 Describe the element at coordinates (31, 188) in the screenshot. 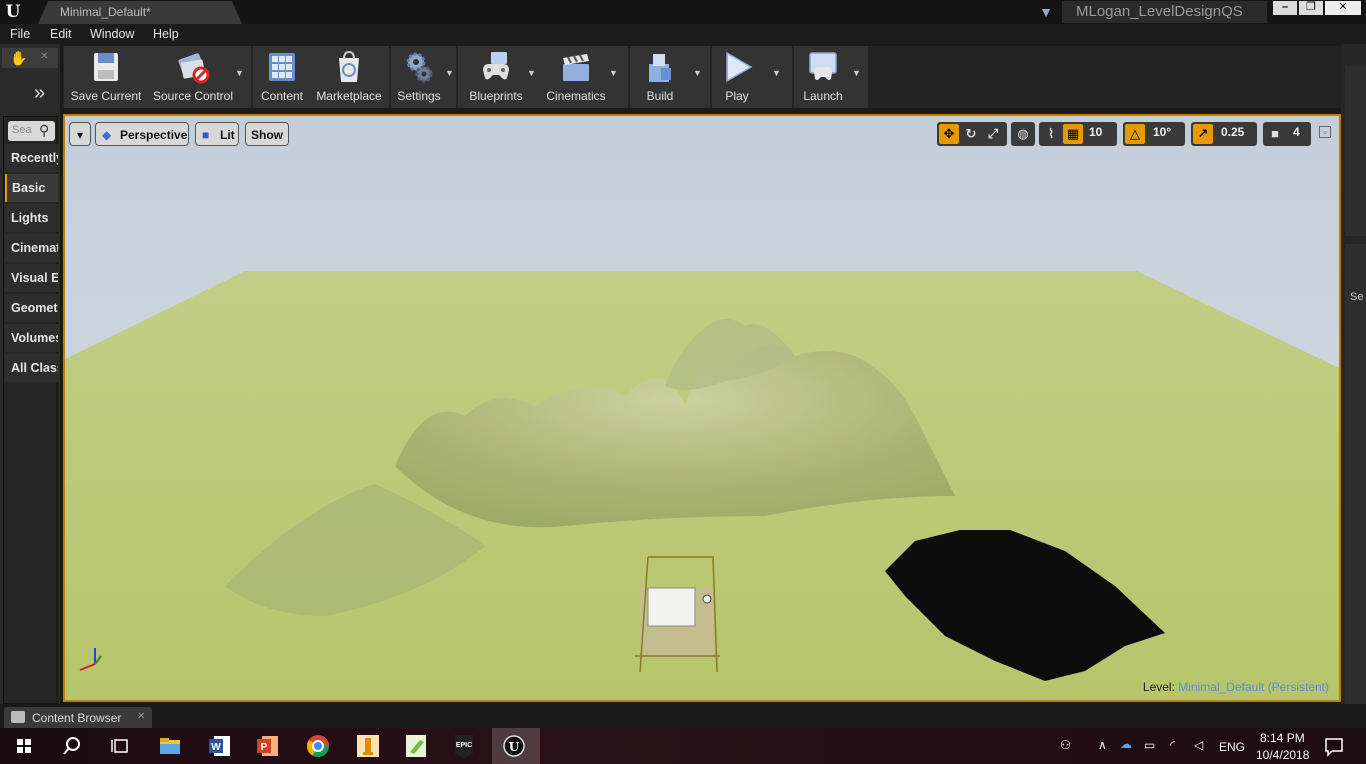

I see `category-basic: Basic` at that location.